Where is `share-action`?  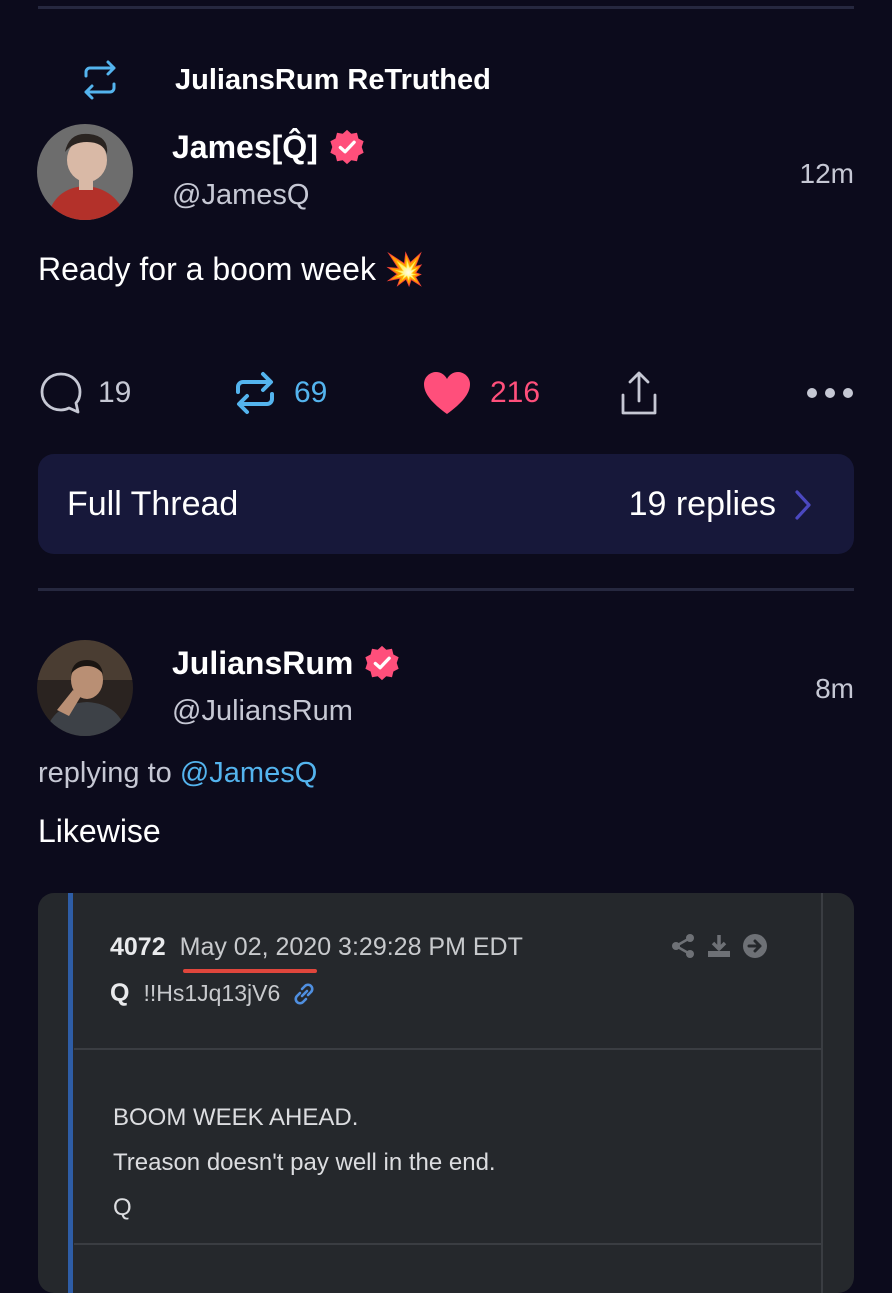 share-action is located at coordinates (639, 393).